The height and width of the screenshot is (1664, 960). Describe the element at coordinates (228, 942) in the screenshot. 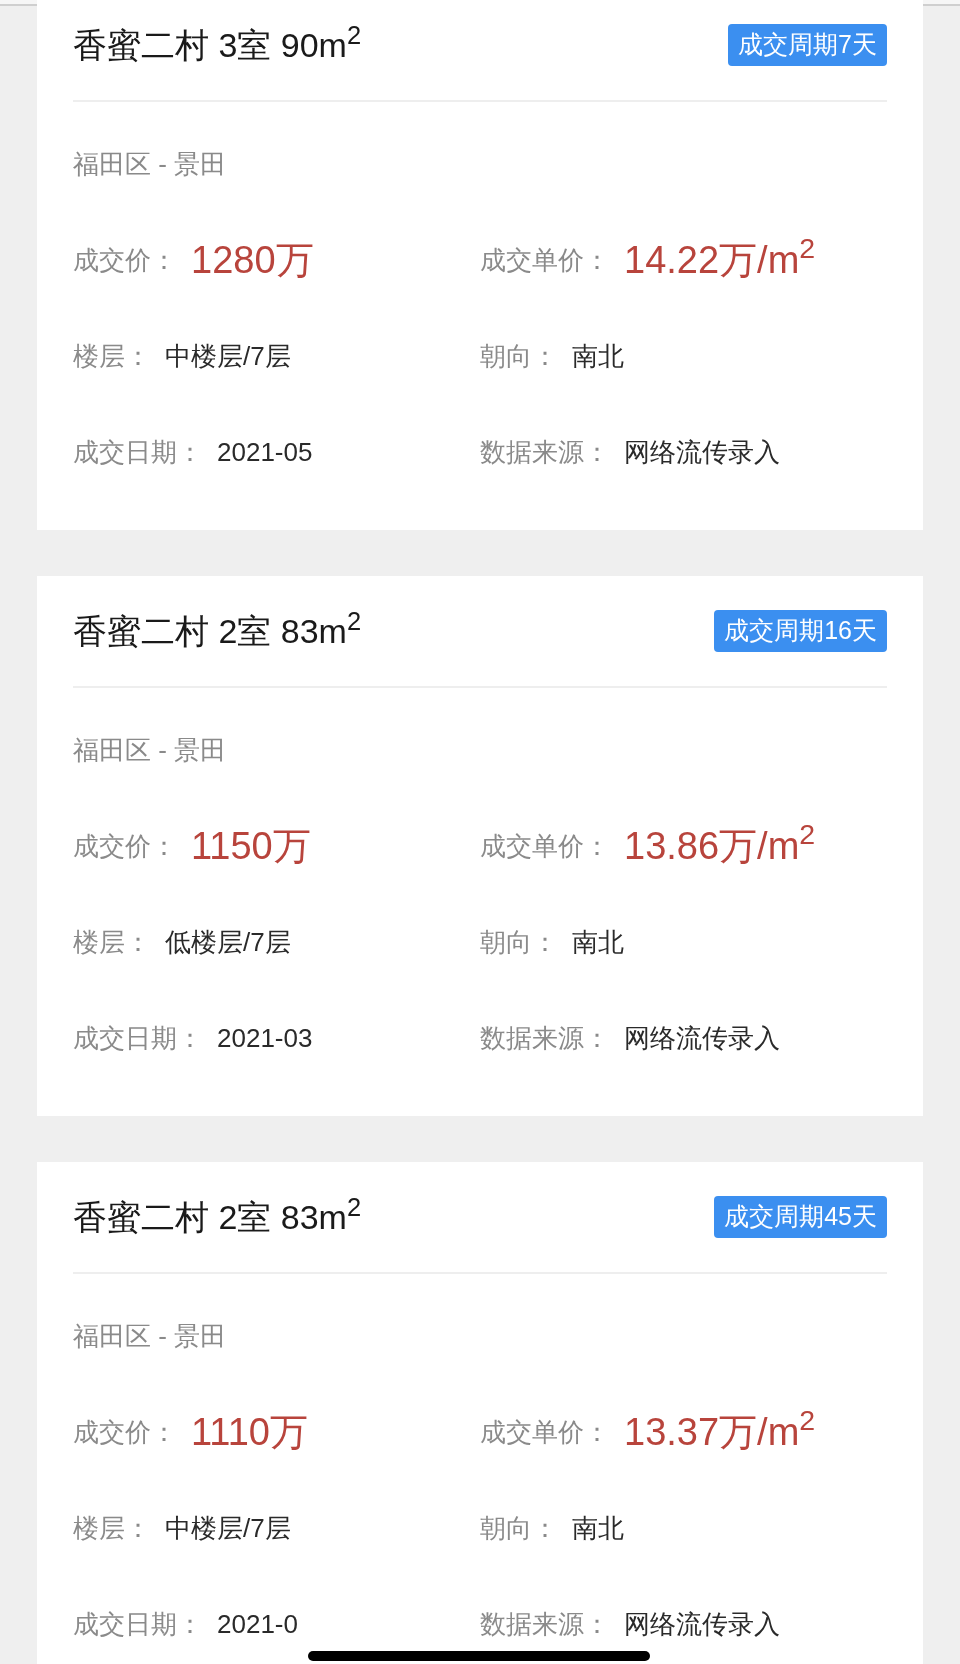

I see `field-value: 低楼层/7层` at that location.